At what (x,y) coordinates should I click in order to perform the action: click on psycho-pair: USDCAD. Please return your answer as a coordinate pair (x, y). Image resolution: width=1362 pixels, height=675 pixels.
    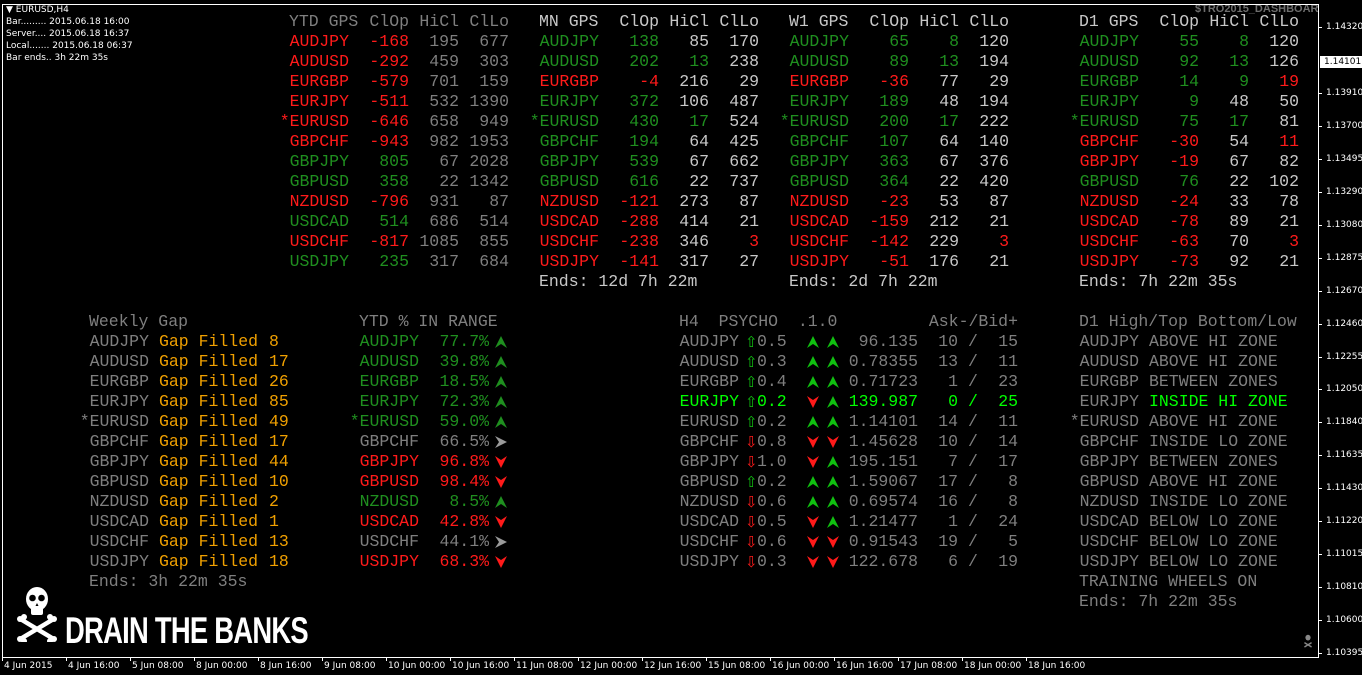
    Looking at the image, I should click on (709, 521).